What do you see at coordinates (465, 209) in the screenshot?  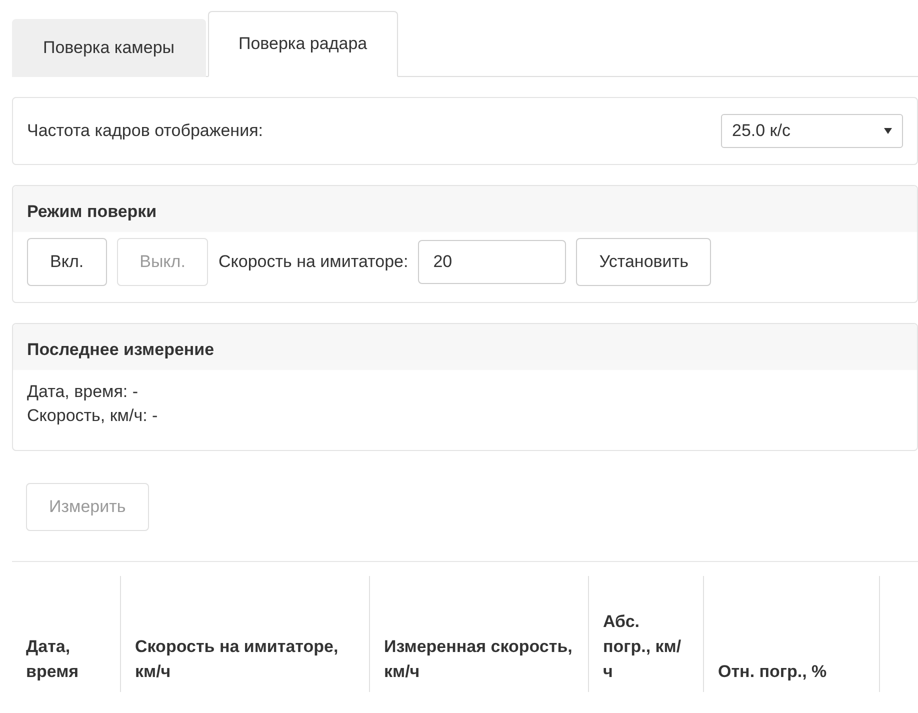 I see `panel-heading: Режим поверки` at bounding box center [465, 209].